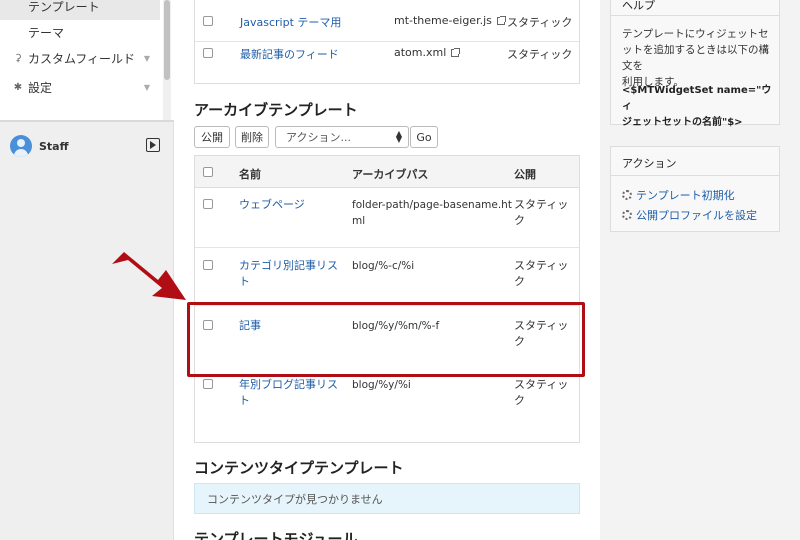  What do you see at coordinates (40, 87) in the screenshot?
I see `sidebar-item-label: 設定` at bounding box center [40, 87].